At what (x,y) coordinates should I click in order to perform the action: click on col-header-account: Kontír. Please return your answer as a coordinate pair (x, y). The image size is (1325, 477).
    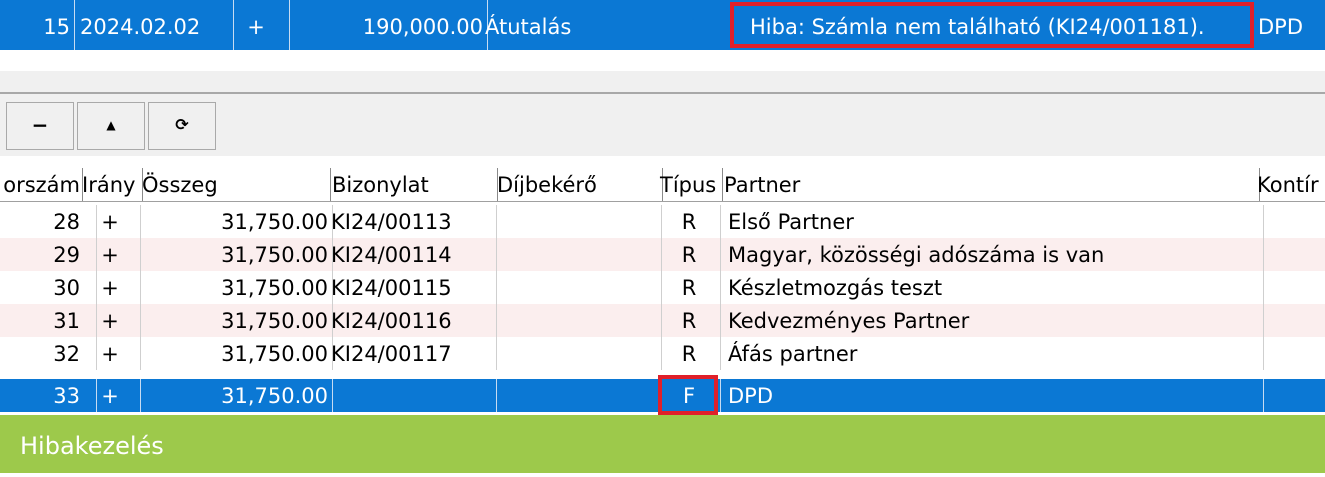
    Looking at the image, I should click on (1290, 184).